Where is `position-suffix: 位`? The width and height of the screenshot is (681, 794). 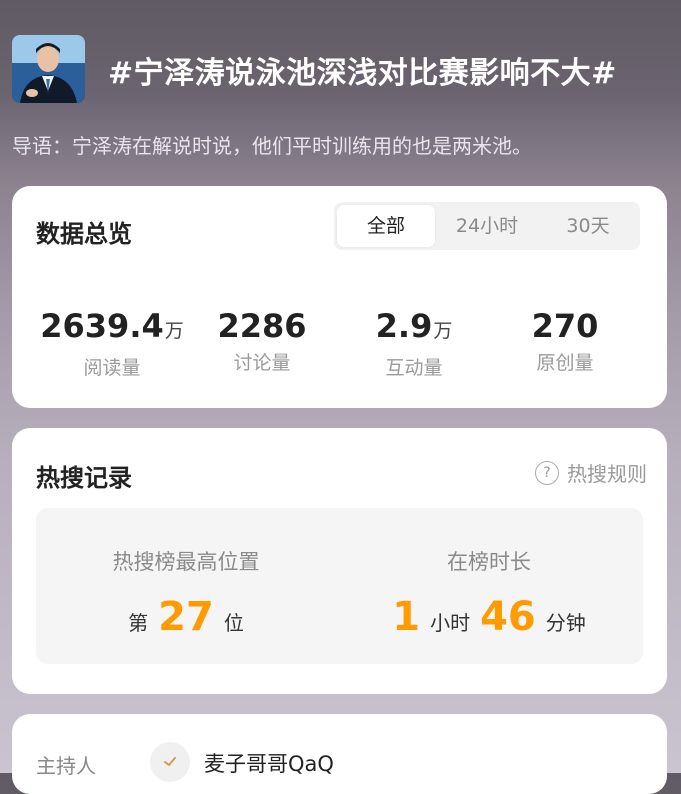
position-suffix: 位 is located at coordinates (233, 623).